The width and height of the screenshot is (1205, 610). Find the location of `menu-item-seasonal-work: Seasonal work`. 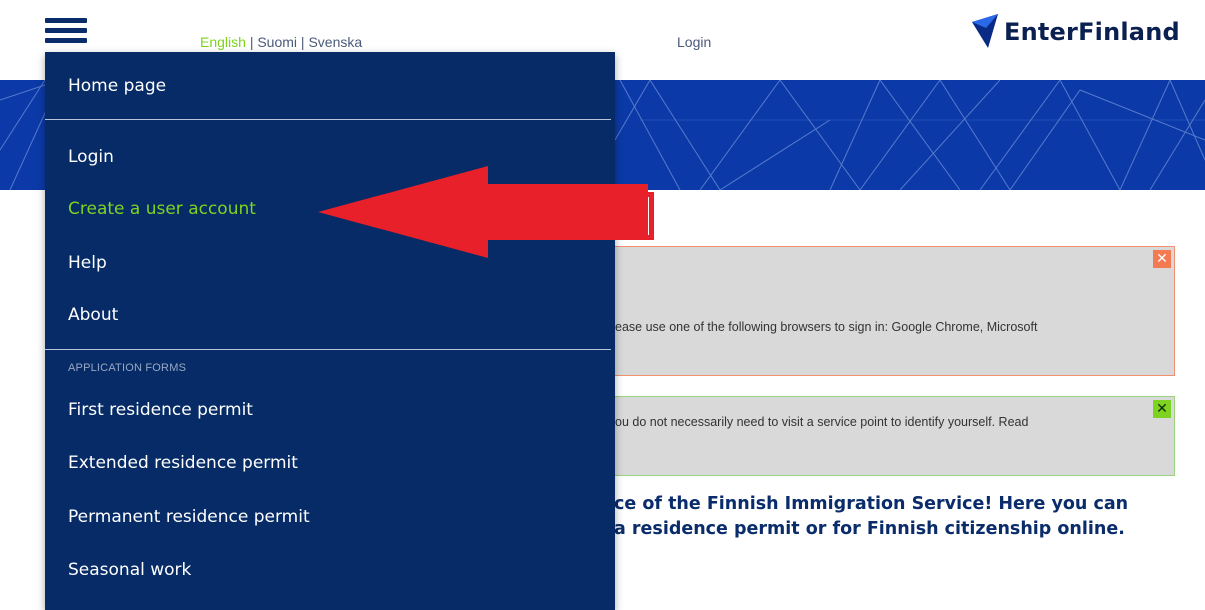

menu-item-seasonal-work: Seasonal work is located at coordinates (129, 570).